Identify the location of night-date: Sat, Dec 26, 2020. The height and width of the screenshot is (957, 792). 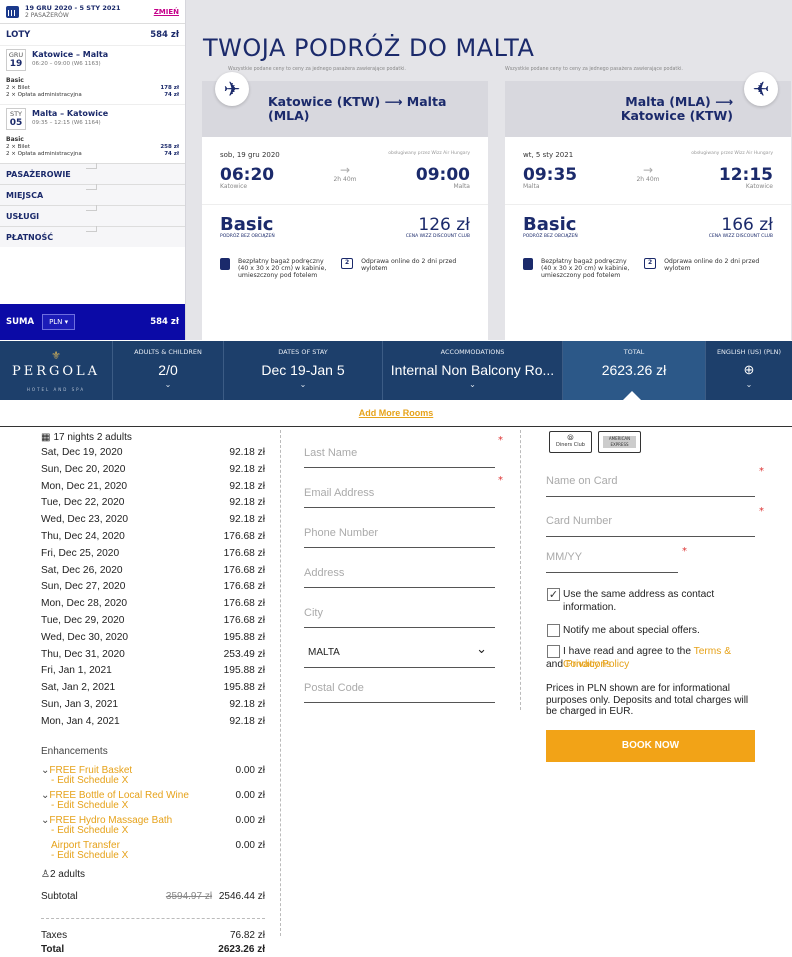
(82, 570).